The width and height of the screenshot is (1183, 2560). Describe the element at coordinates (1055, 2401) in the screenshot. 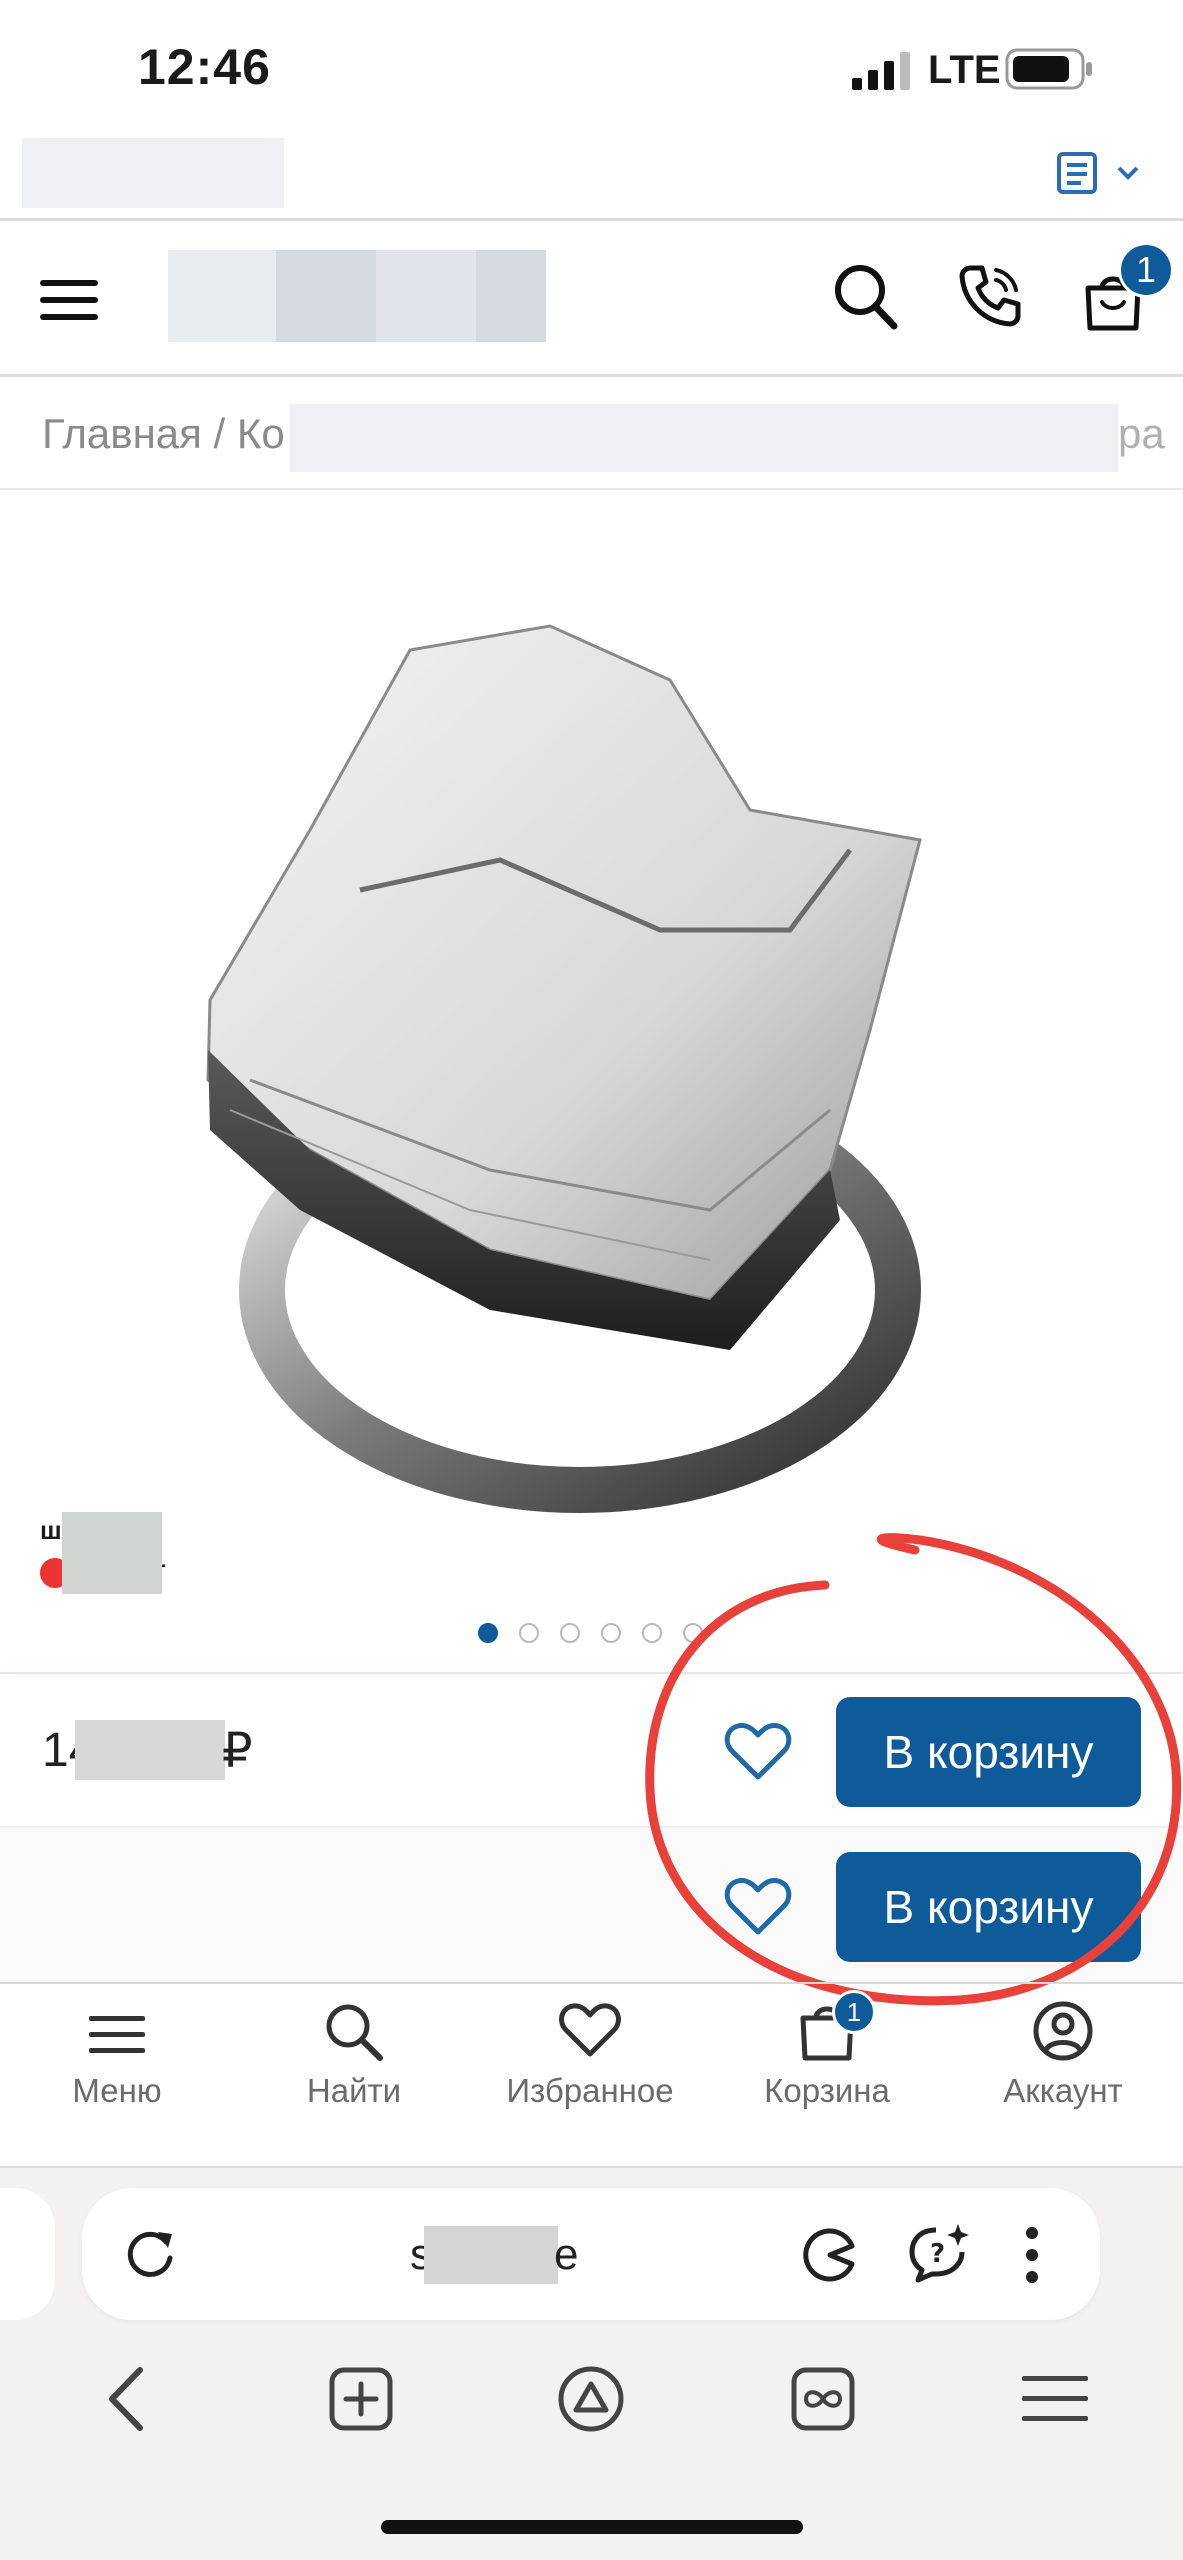

I see `browser-menu-icon` at that location.